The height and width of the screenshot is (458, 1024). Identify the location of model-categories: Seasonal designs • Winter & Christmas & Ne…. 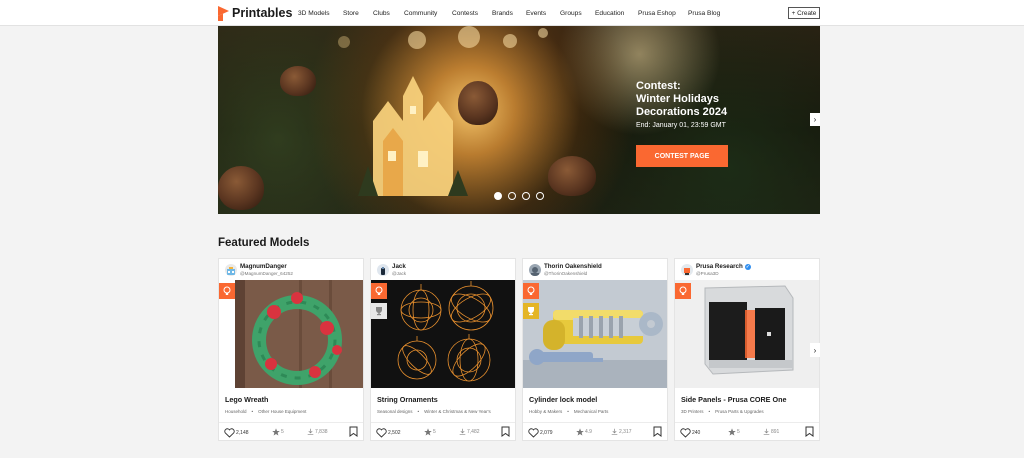
(434, 411).